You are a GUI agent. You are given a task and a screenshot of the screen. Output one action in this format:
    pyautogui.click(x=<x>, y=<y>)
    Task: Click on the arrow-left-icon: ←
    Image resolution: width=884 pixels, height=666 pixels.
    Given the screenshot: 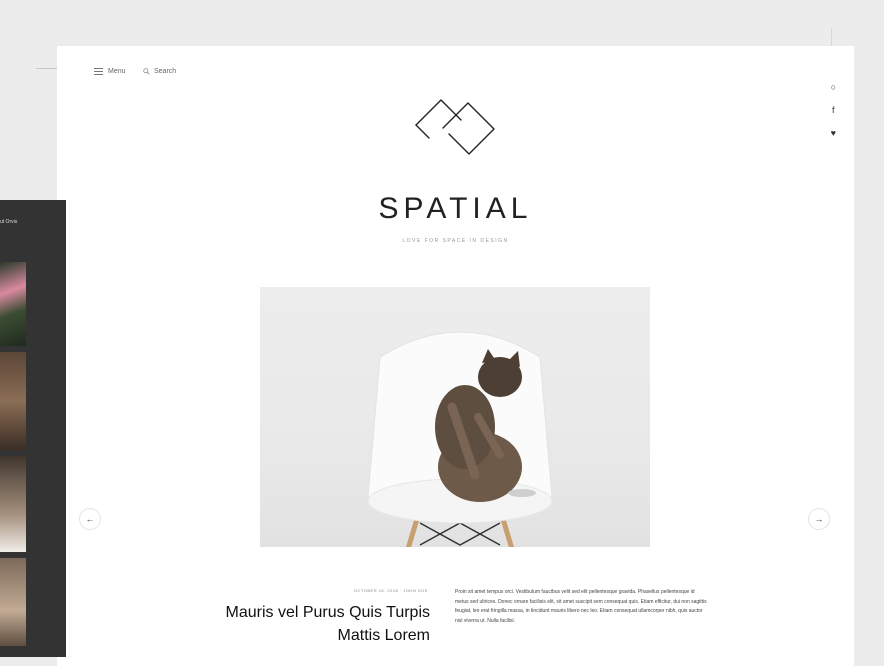 What is the action you would take?
    pyautogui.click(x=90, y=519)
    